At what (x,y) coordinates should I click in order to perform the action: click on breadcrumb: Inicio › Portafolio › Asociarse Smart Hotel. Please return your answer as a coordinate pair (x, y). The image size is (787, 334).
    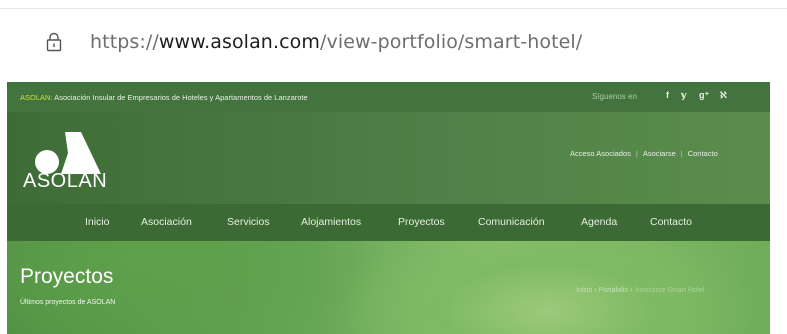
    Looking at the image, I should click on (640, 290).